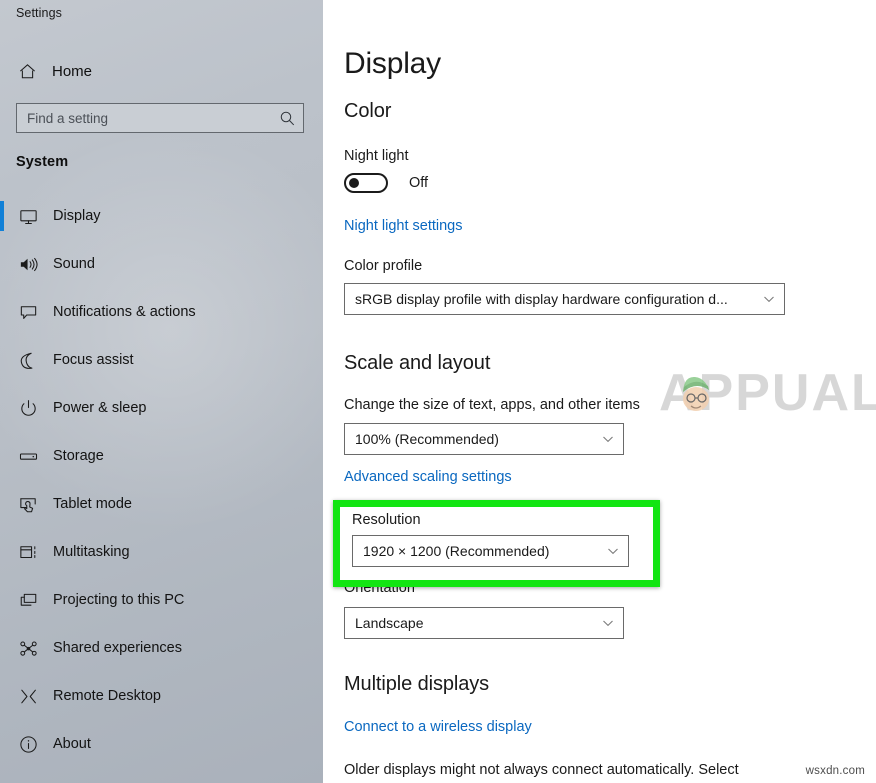 The height and width of the screenshot is (783, 876). I want to click on moon-icon, so click(28, 360).